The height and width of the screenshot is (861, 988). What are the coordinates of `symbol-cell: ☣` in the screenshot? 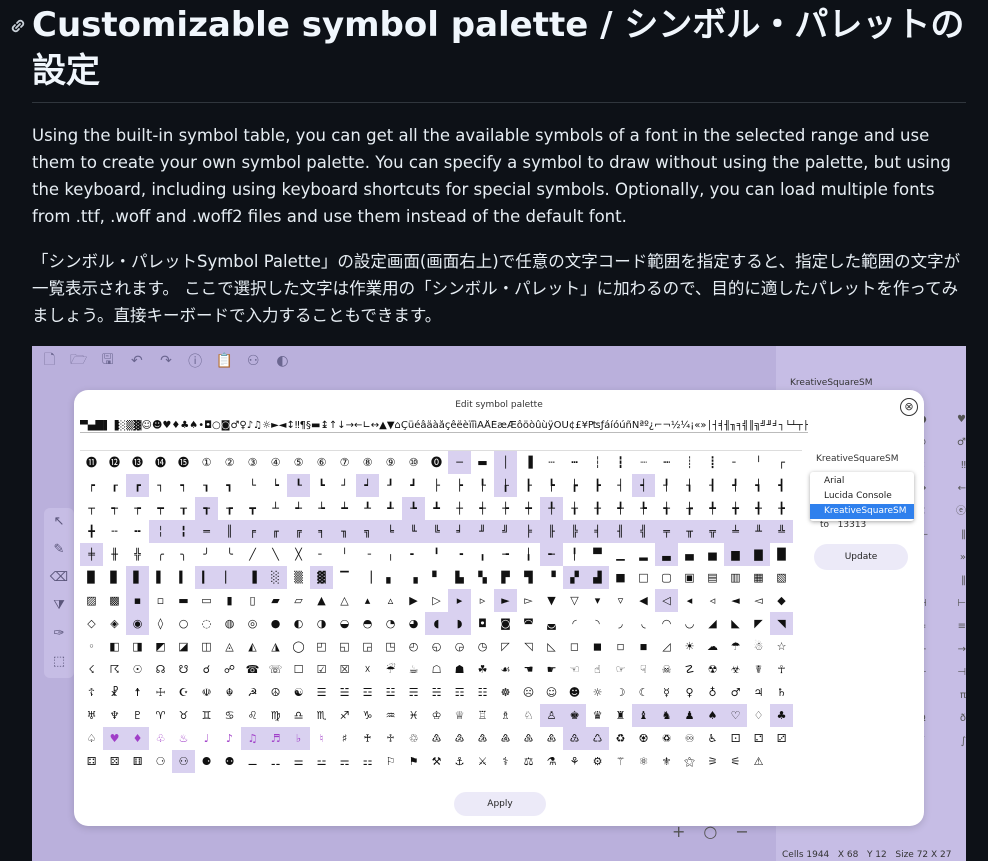 It's located at (735, 669).